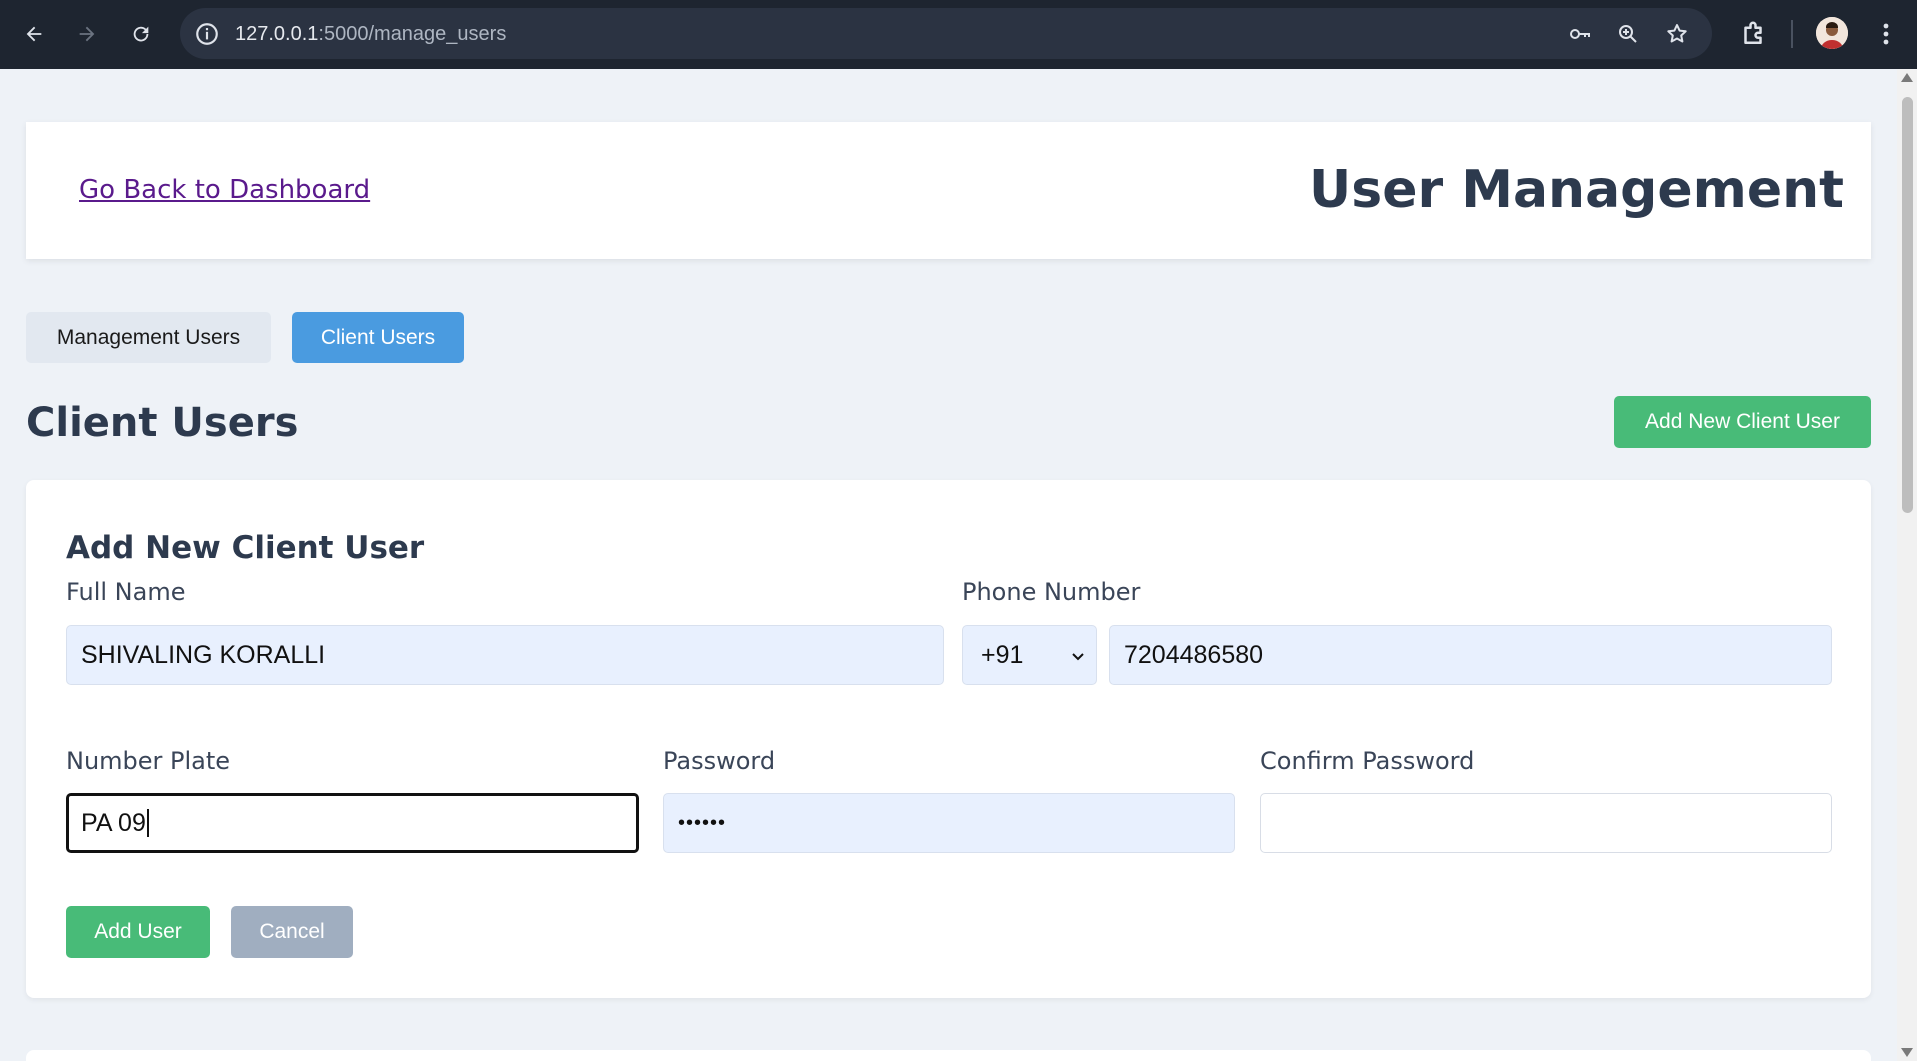  I want to click on section-title: Client Users, so click(162, 423).